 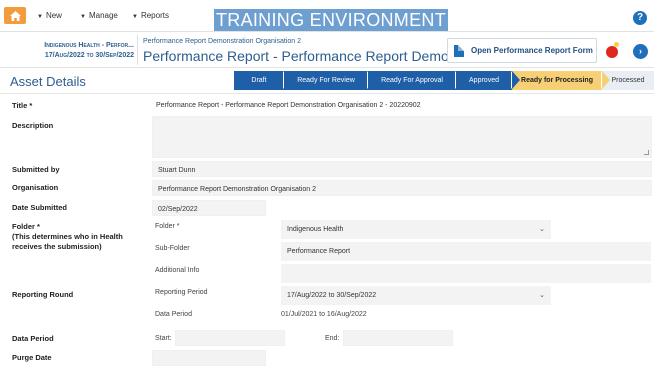 I want to click on step-label: Ready for Processing, so click(x=557, y=80).